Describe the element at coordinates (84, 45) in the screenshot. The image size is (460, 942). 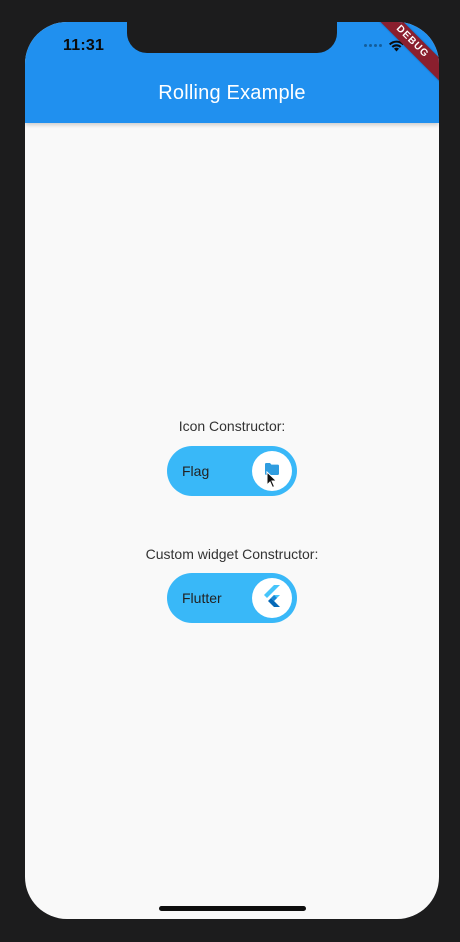
I see `status-time: 11:31` at that location.